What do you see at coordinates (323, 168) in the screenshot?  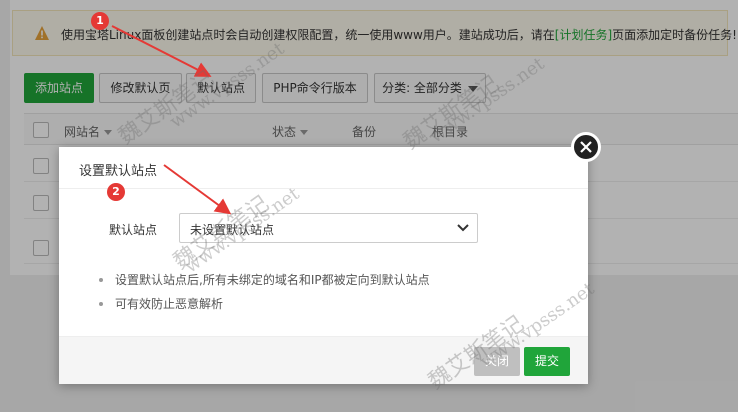 I see `dialog-header: 设置默认站点` at bounding box center [323, 168].